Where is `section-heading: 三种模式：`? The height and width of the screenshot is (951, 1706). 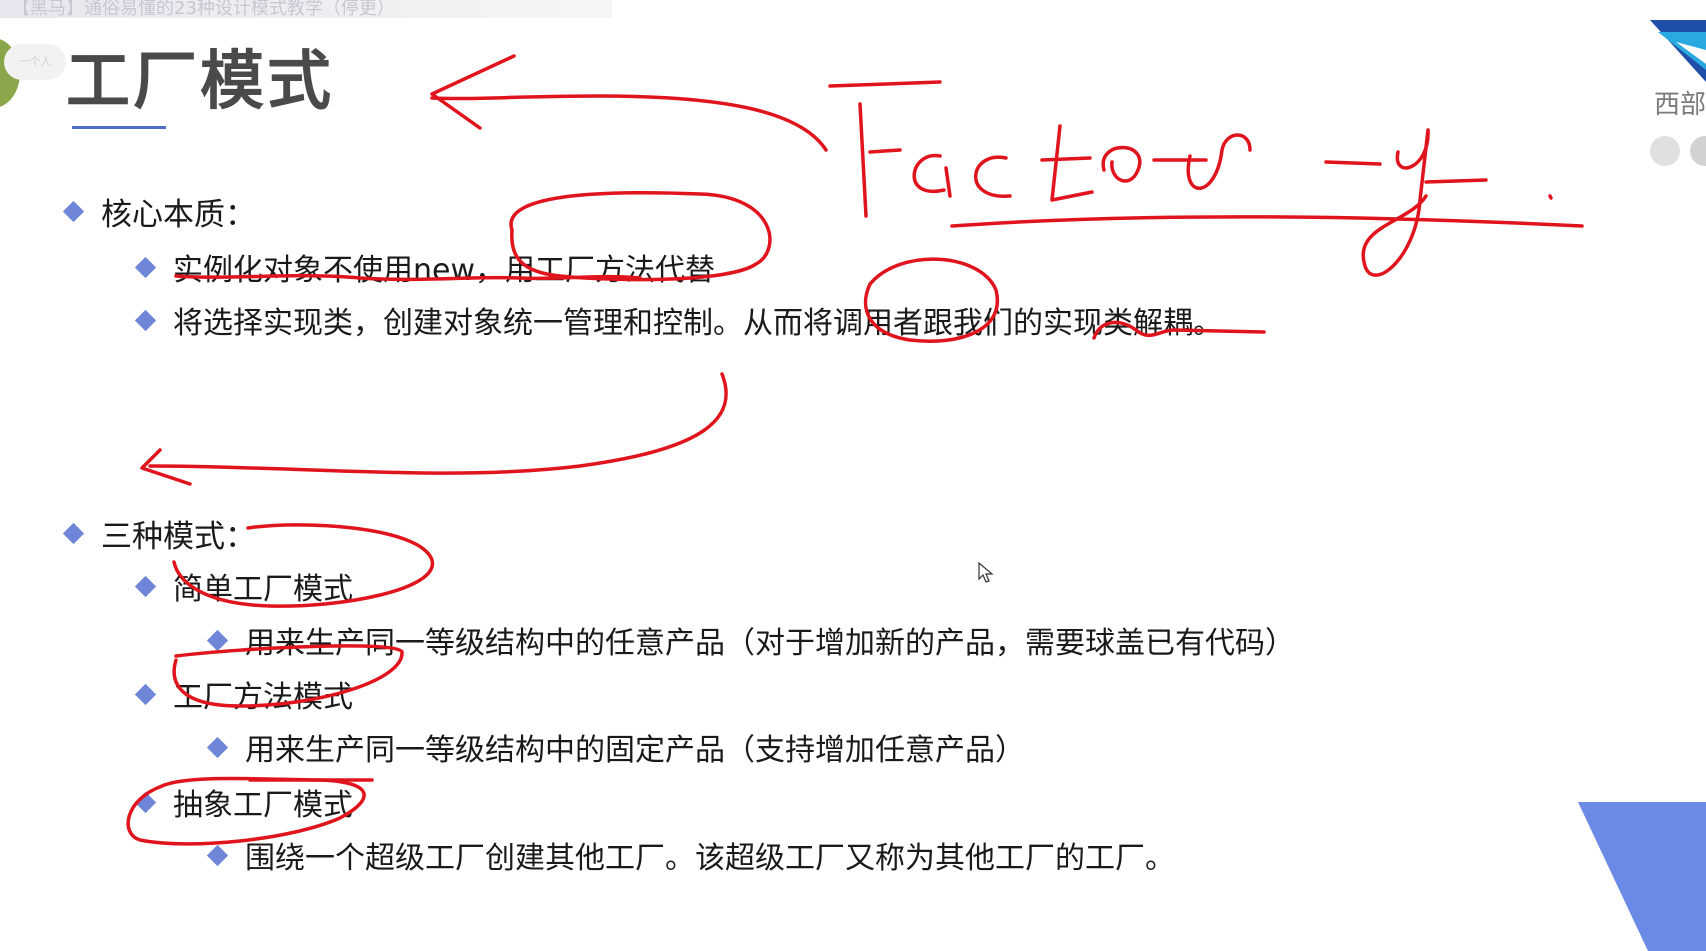
section-heading: 三种模式： is located at coordinates (159, 533).